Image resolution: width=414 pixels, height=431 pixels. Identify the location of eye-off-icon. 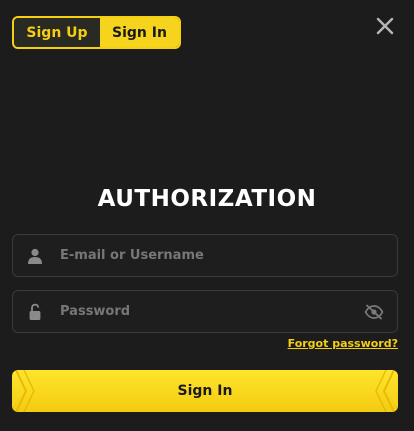
(374, 311).